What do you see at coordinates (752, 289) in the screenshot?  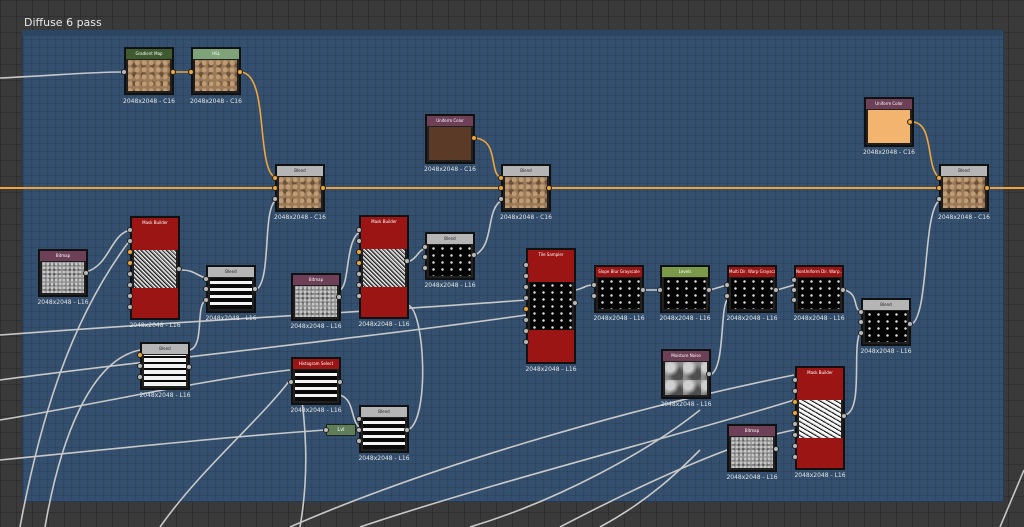 I see `node-multi-dir-warp: Multi Dir. Warp Grayscale` at bounding box center [752, 289].